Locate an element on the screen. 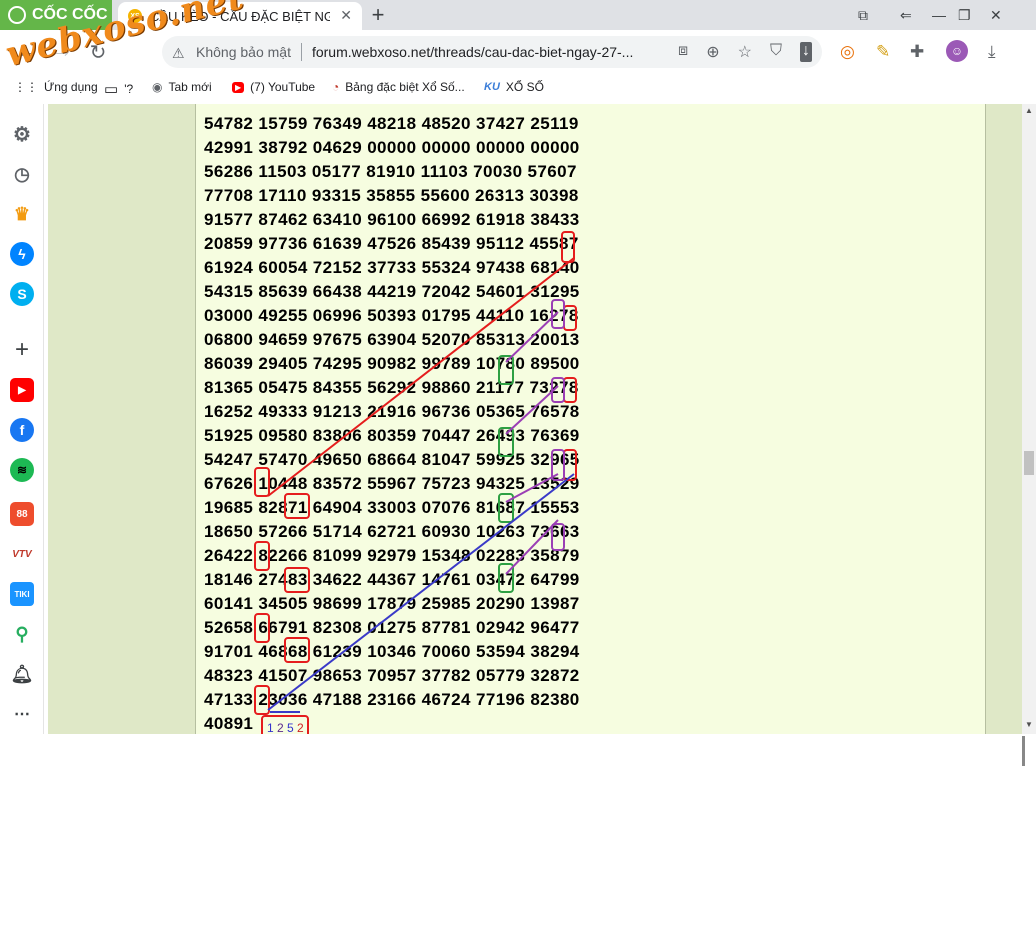  sidebar: ⚙ ◷ ♛ ϟ S + ▶ f ≋ 88 VTV TIKI ⚲ 🔔︎ ⋯ is located at coordinates (22, 419).